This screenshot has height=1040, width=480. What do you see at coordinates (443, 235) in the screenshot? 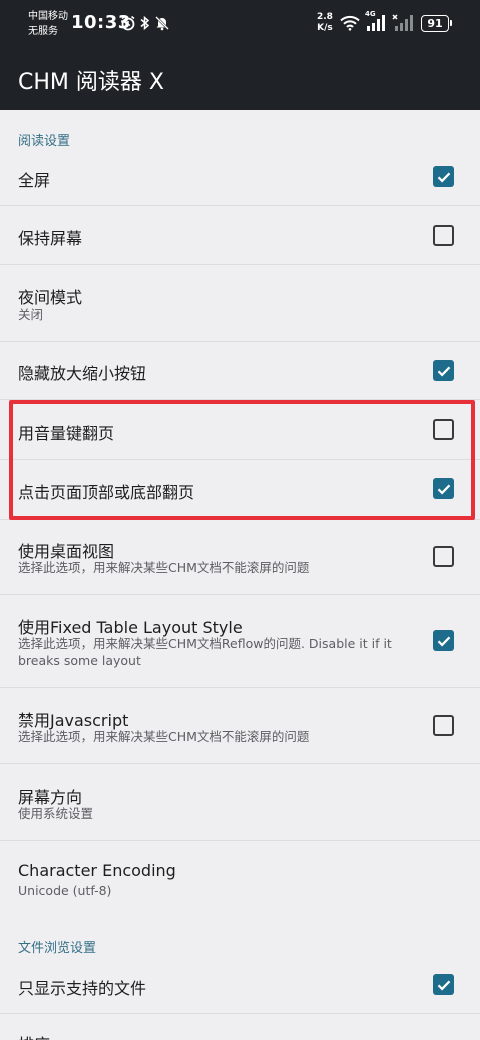
I see `keep-screen-checkbox` at bounding box center [443, 235].